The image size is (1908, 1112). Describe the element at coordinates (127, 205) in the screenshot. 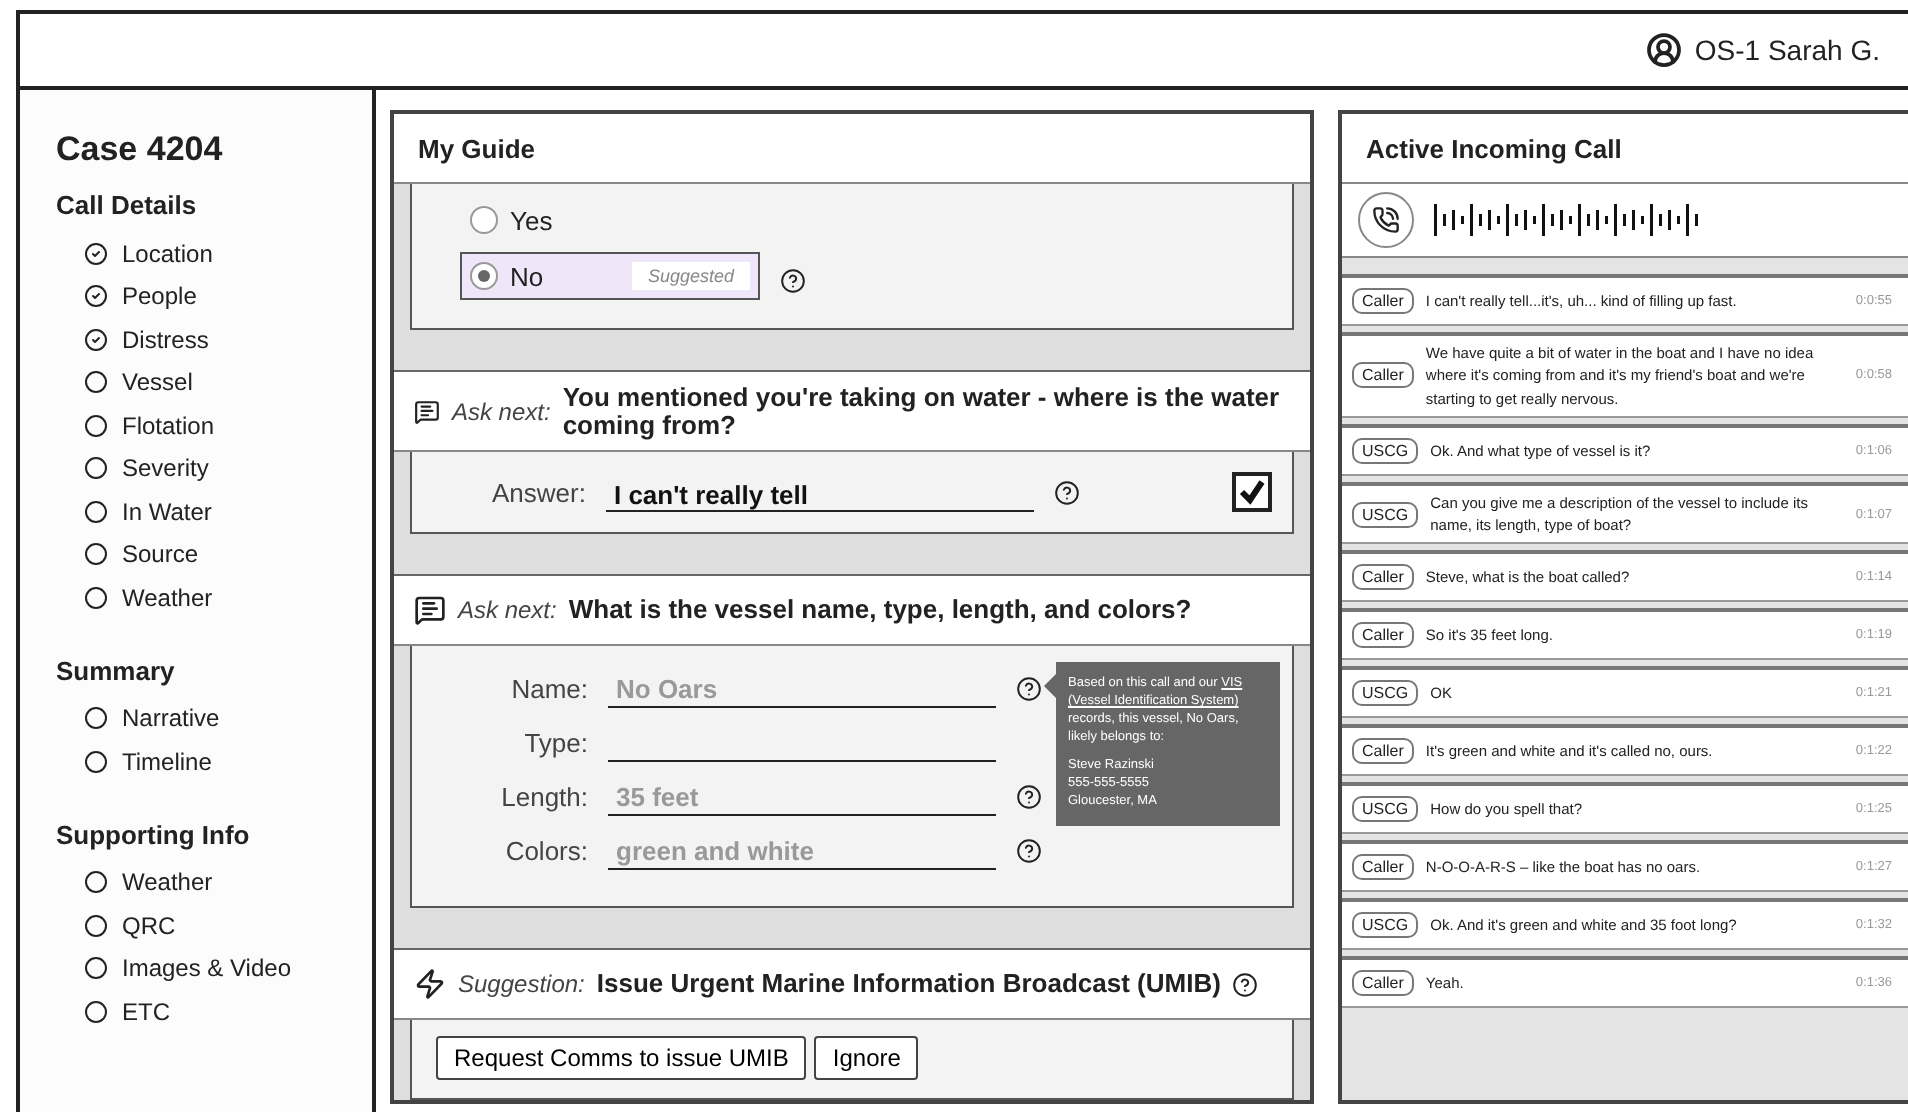

I see `section-heading: Call Details` at that location.